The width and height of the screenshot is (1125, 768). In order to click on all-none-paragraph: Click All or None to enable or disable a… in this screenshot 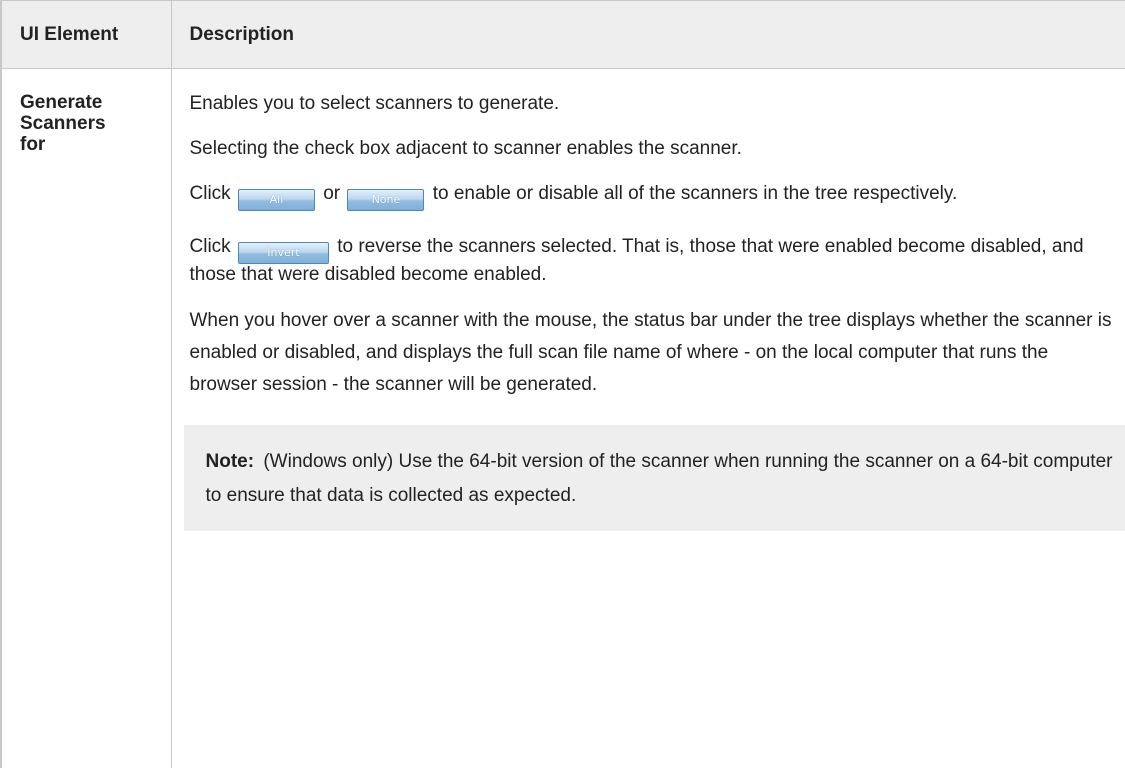, I will do `click(651, 197)`.